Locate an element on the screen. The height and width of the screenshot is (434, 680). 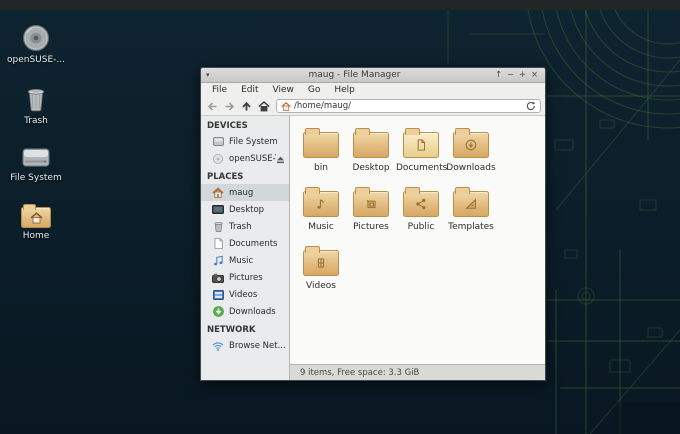
file-item-bin: bin is located at coordinates (321, 154).